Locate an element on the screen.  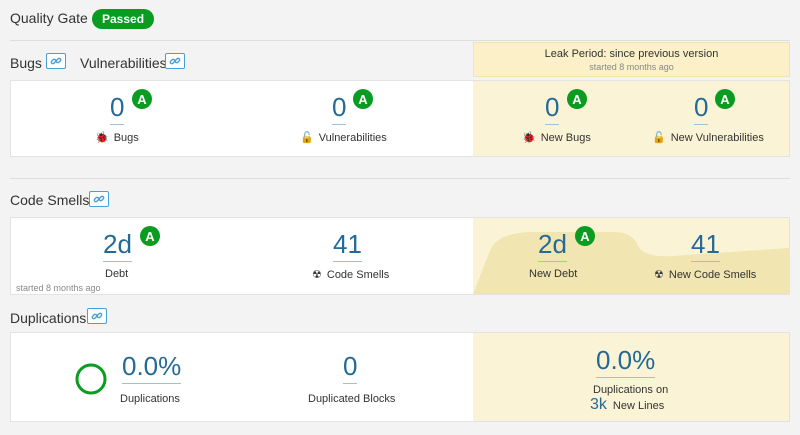
vulnerabilities-grade-badge: A is located at coordinates (363, 99).